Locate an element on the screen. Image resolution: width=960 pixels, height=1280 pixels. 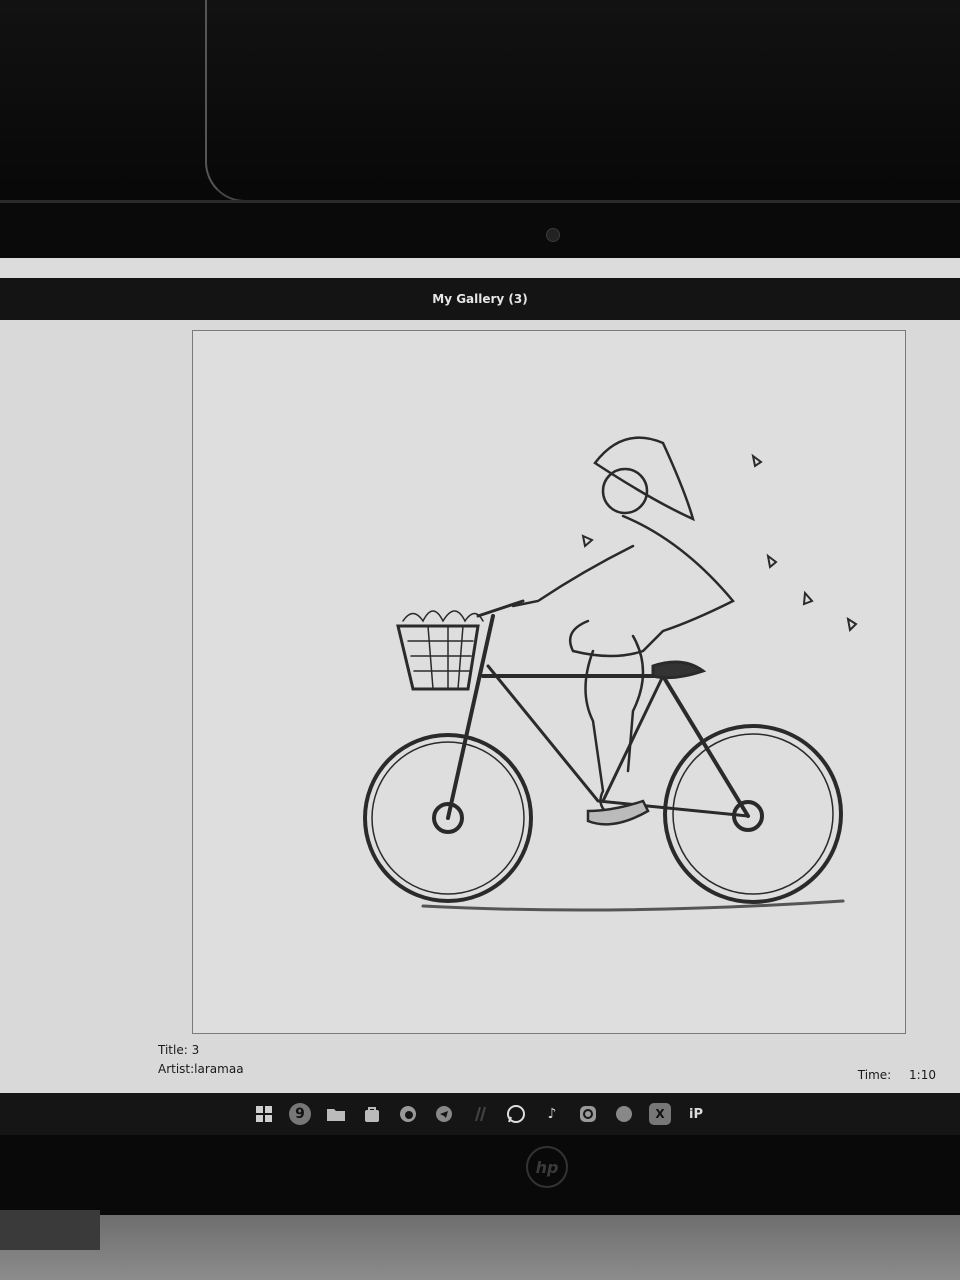
window-title: My Gallery (3) is located at coordinates (480, 299).